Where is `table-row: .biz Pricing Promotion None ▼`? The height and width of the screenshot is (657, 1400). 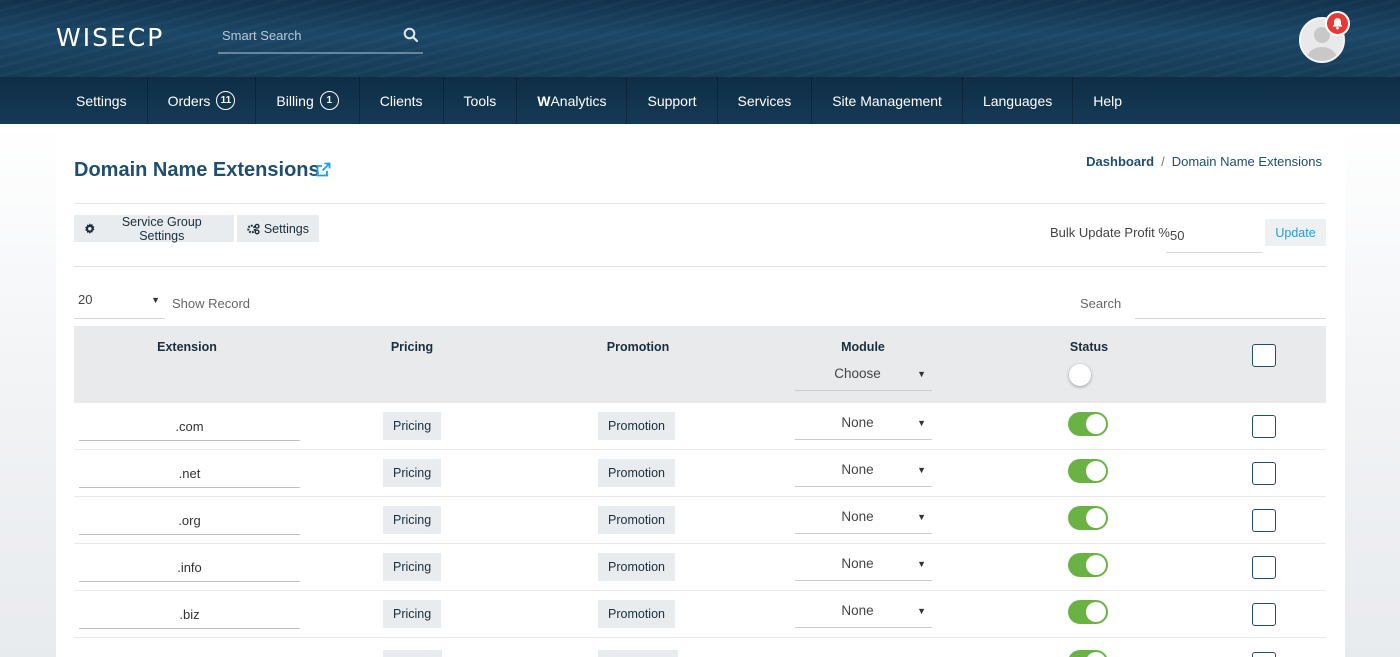 table-row: .biz Pricing Promotion None ▼ is located at coordinates (700, 614).